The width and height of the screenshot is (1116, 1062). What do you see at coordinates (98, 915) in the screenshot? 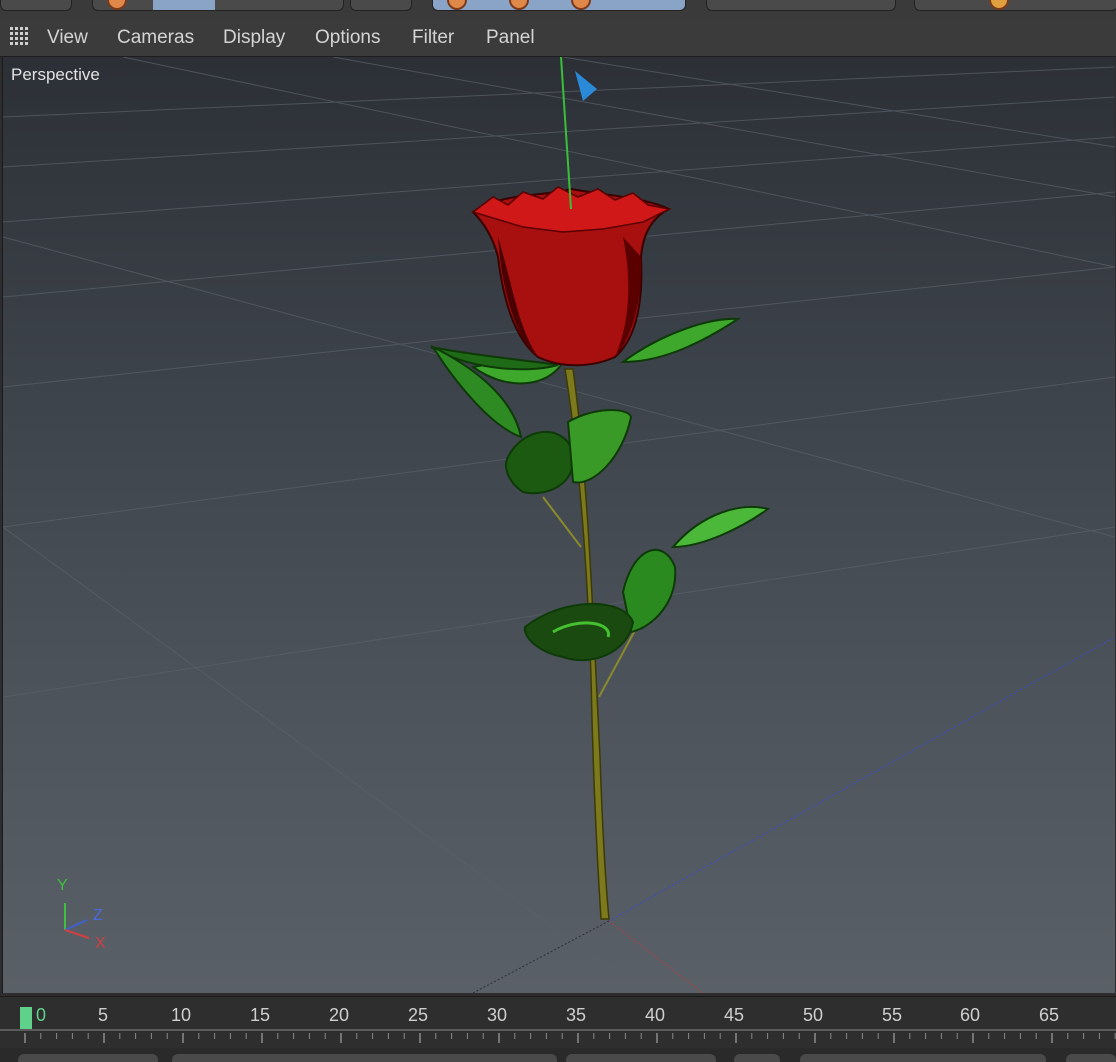
I see `axis-z-label: Z` at bounding box center [98, 915].